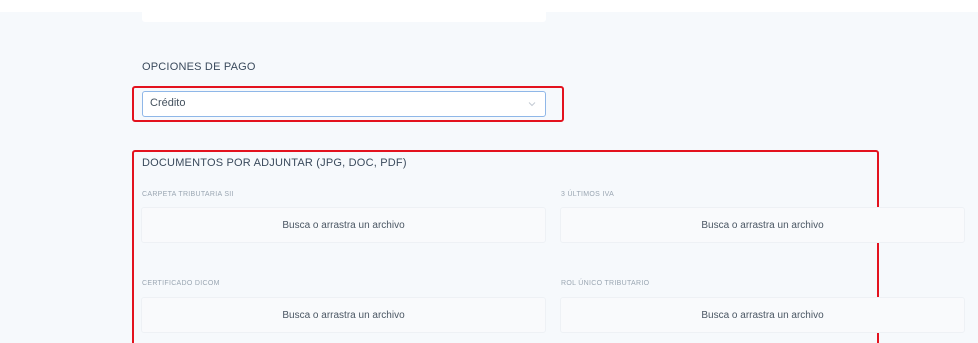  I want to click on doc-label-ultimos-iva: 3 ÚLTIMOS IVA, so click(588, 194).